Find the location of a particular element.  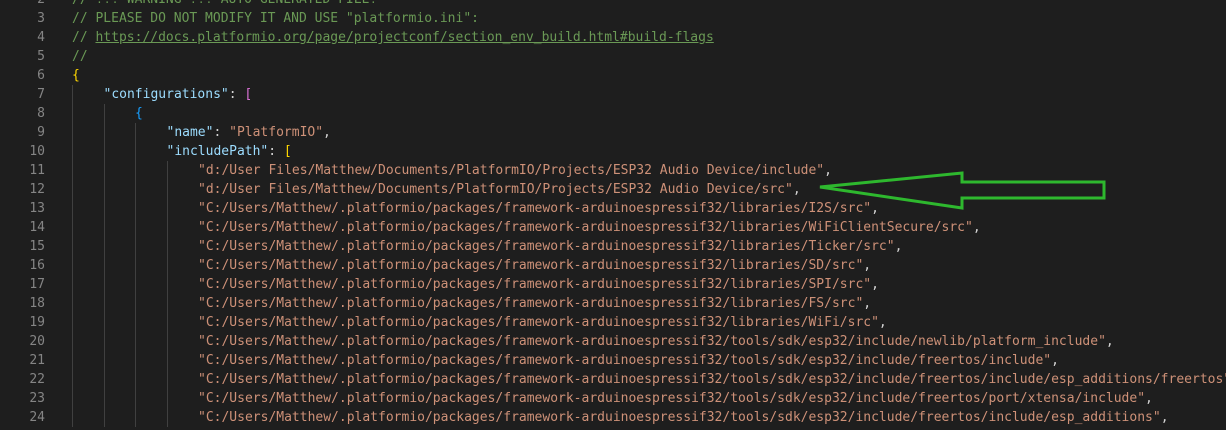

code-line: 7 "configurations": [ is located at coordinates (613, 94).